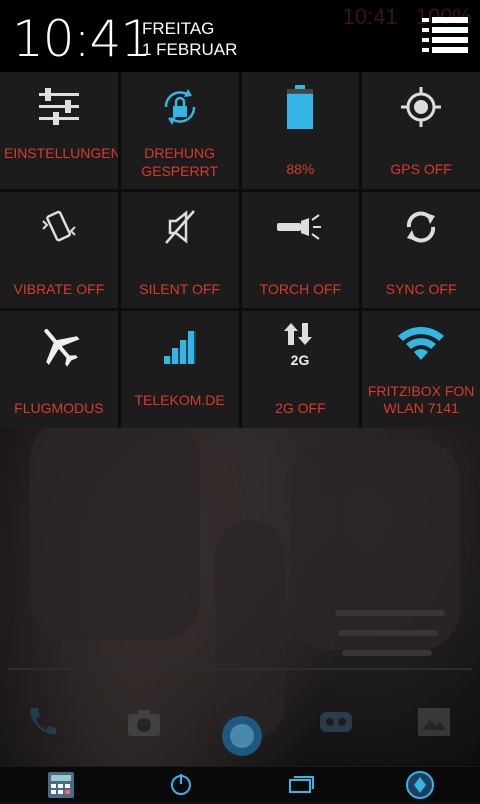 Image resolution: width=480 pixels, height=804 pixels. Describe the element at coordinates (301, 346) in the screenshot. I see `network-2g-icon: 2G` at that location.